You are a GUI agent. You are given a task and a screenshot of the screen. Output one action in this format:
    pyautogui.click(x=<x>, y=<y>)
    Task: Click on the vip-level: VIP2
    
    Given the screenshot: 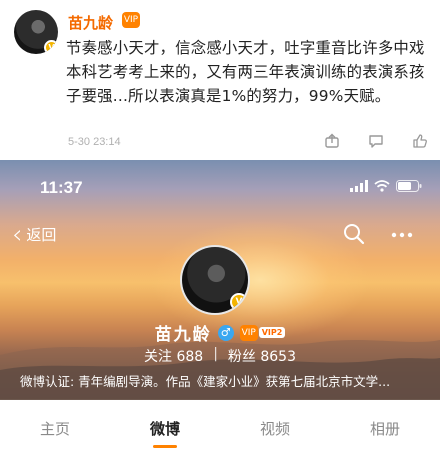 What is the action you would take?
    pyautogui.click(x=272, y=332)
    